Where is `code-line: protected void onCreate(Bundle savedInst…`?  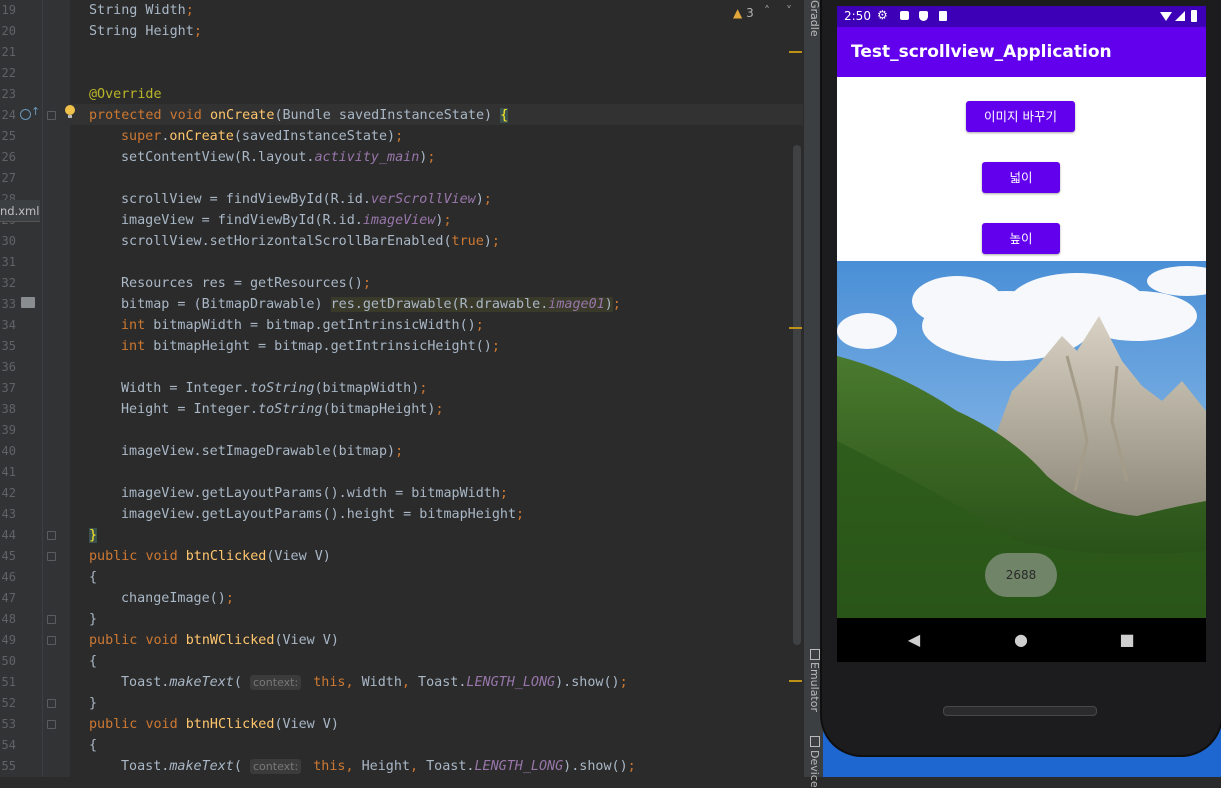 code-line: protected void onCreate(Bundle savedInst… is located at coordinates (299, 115).